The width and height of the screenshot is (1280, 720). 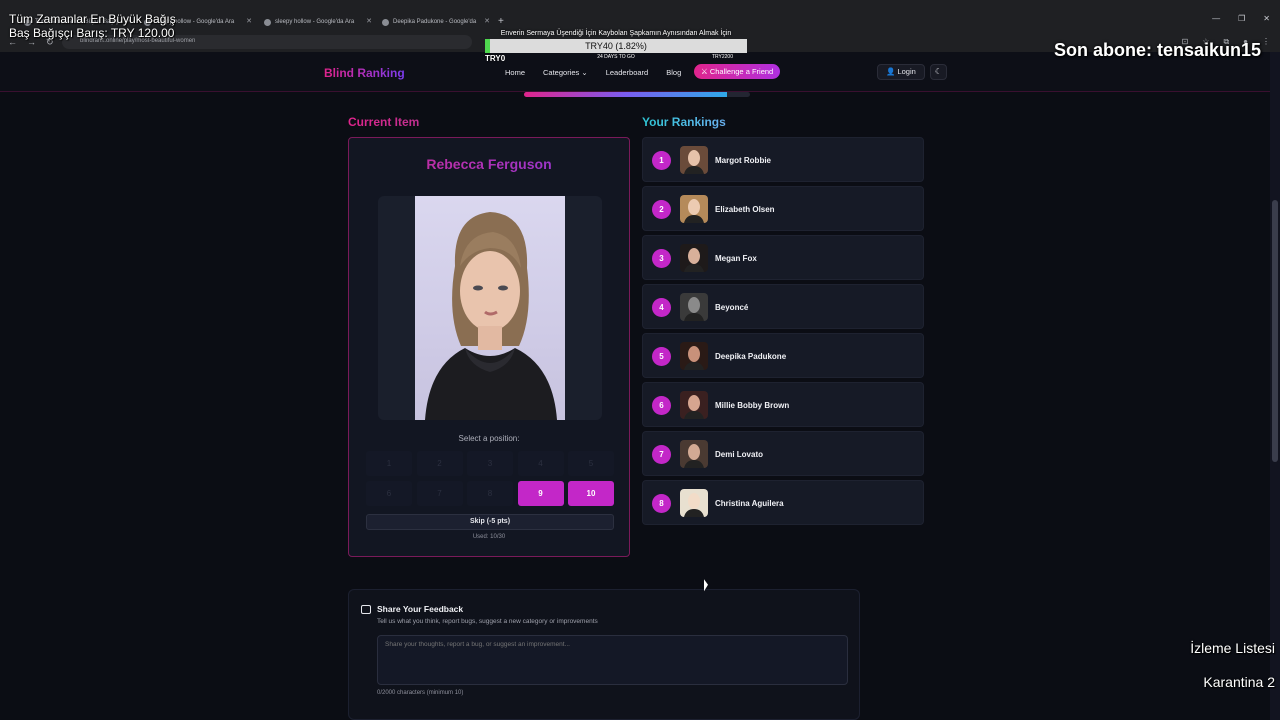 I want to click on position-button-1: 1, so click(x=389, y=463).